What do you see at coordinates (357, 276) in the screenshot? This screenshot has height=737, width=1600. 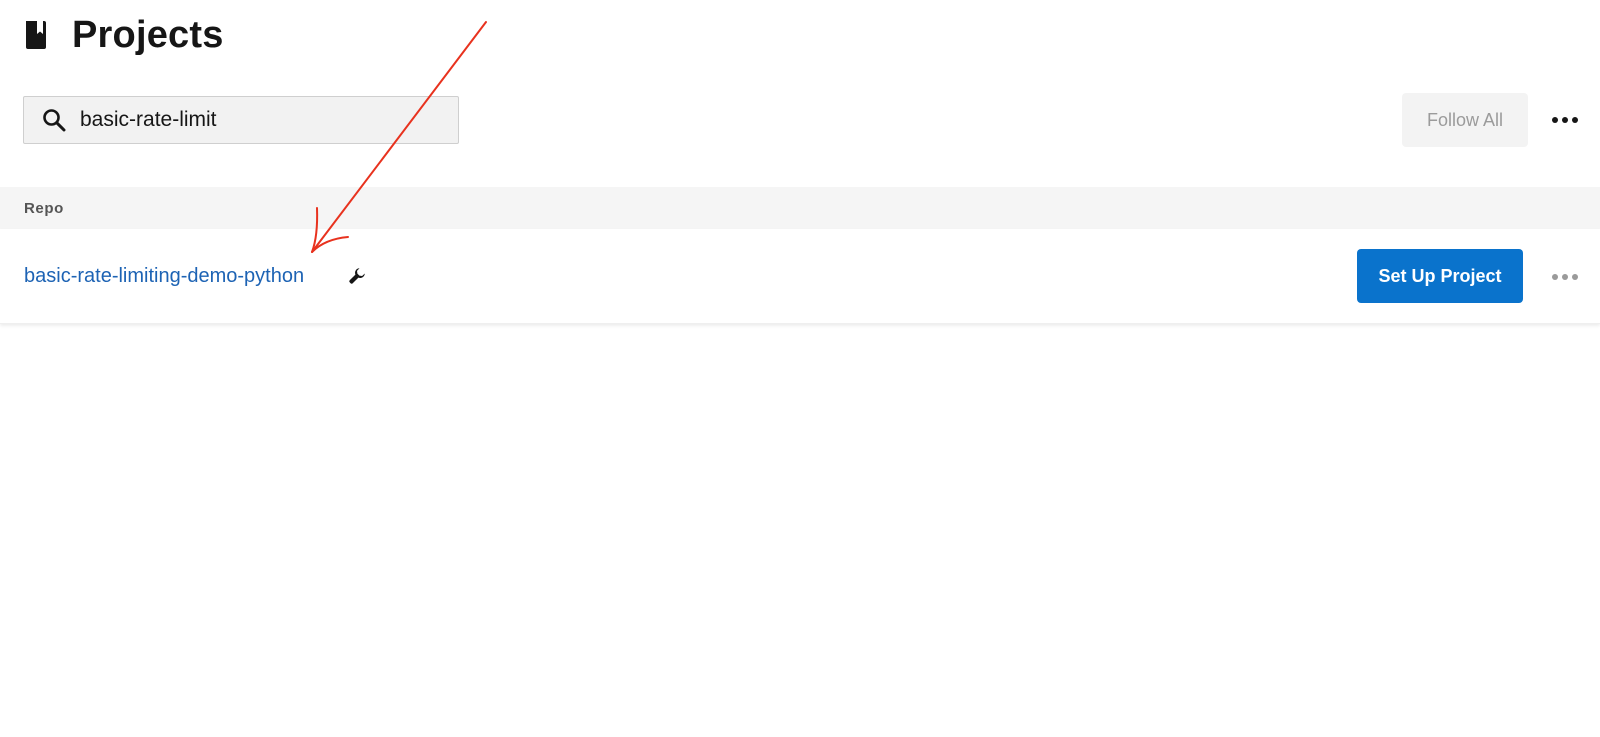 I see `wrench-icon` at bounding box center [357, 276].